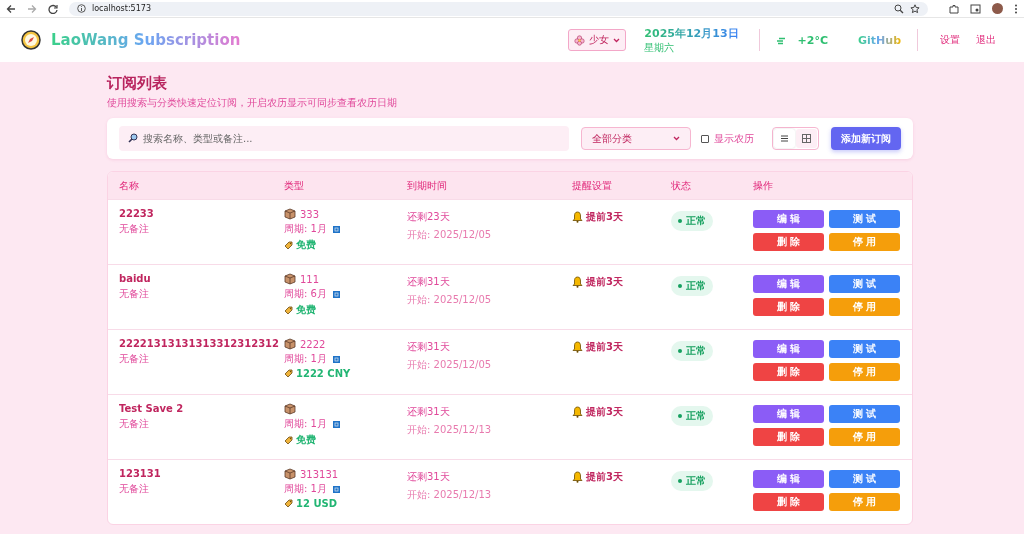 This screenshot has width=1024, height=534. What do you see at coordinates (734, 138) in the screenshot?
I see `checkbox-label: 显示农历` at bounding box center [734, 138].